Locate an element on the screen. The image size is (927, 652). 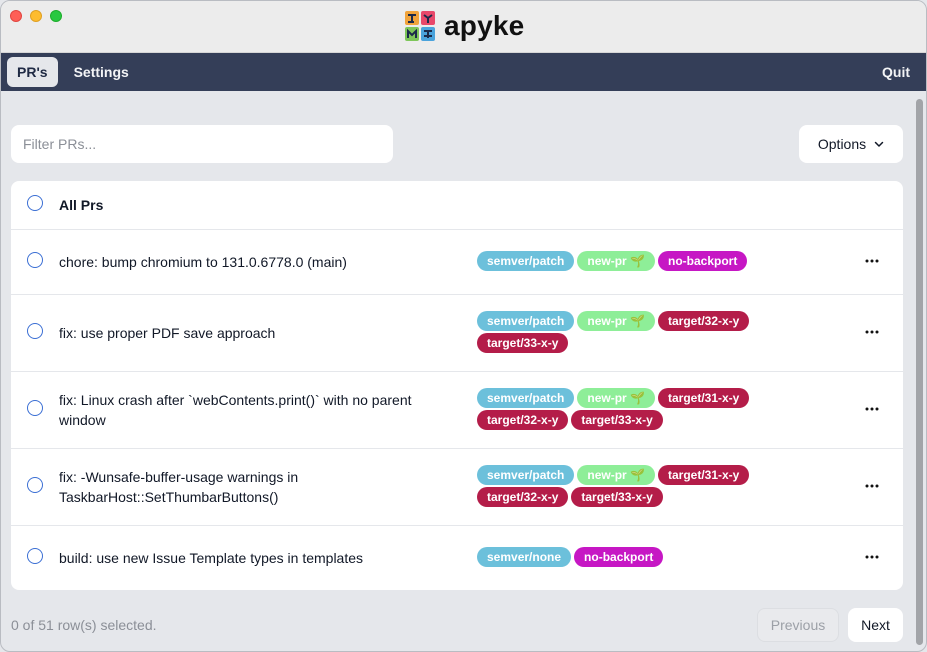
close-window-button is located at coordinates (16, 16).